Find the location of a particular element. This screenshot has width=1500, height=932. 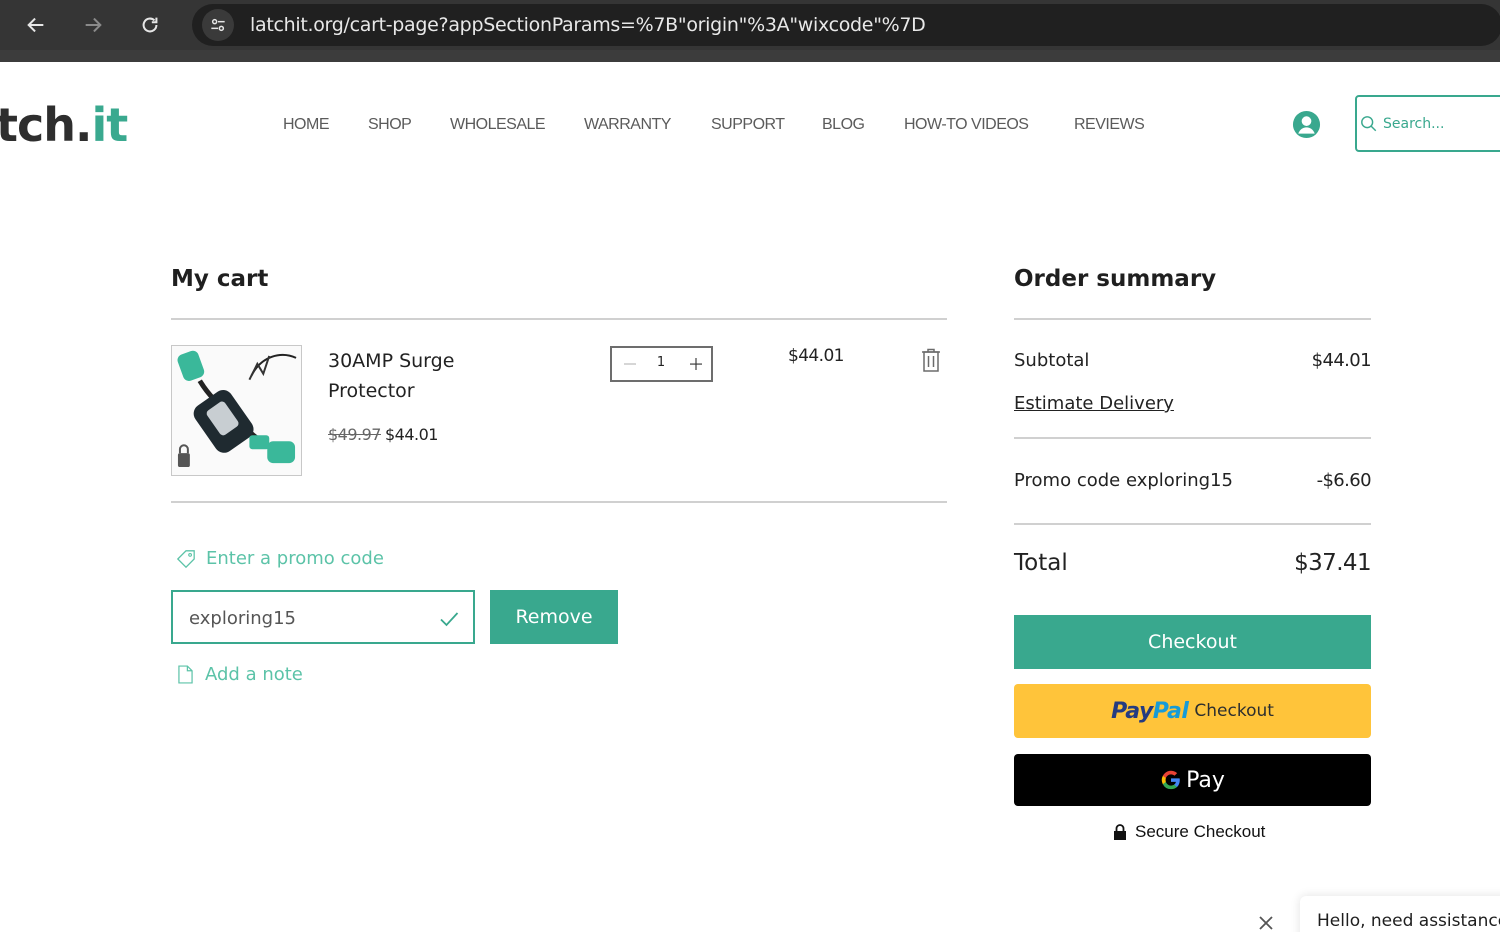

add-note-link: Add a note is located at coordinates (240, 674).